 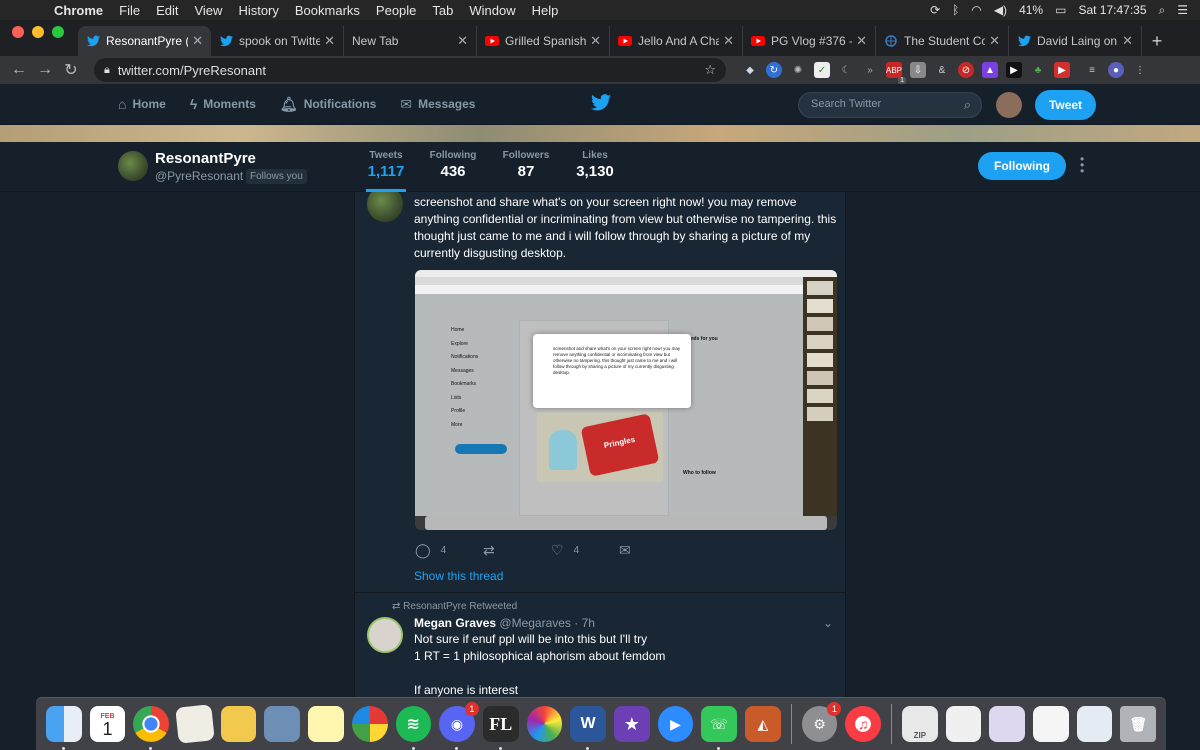 I want to click on checkmark-extension-icon: ✓, so click(x=822, y=70).